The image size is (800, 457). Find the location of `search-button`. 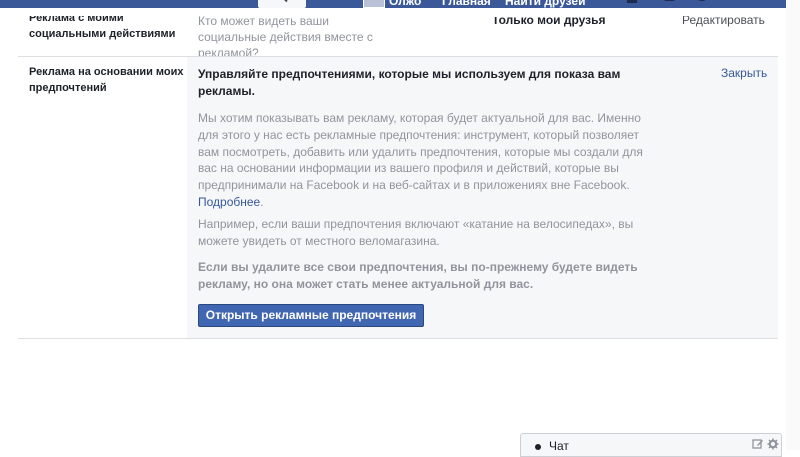

search-button is located at coordinates (282, 4).